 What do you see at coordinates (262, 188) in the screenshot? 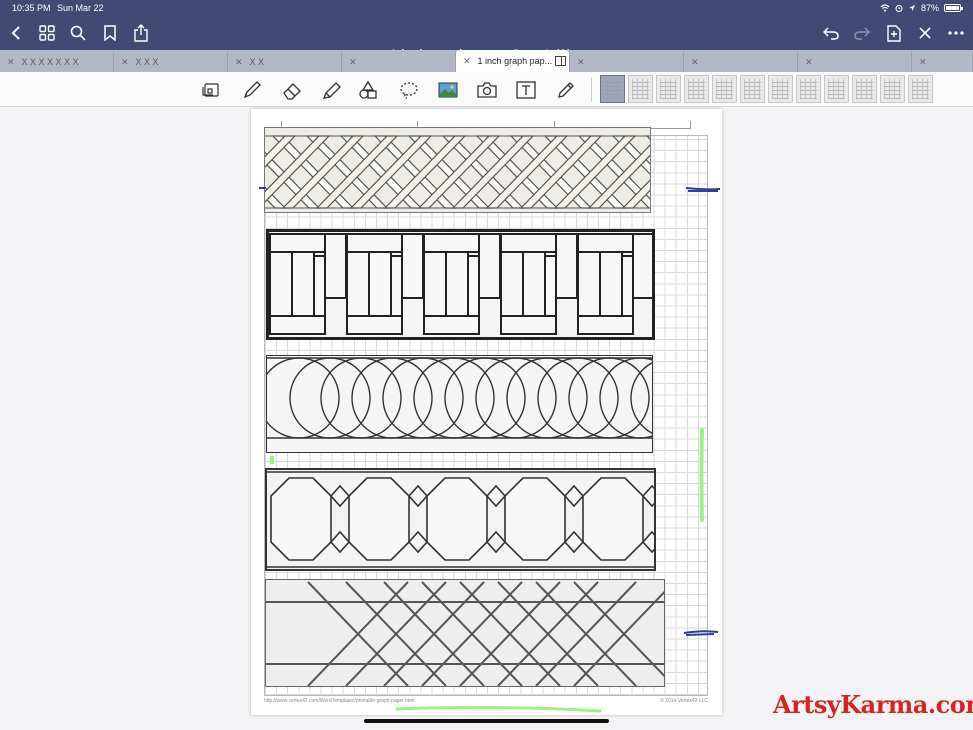
I see `blue-pen-mark` at bounding box center [262, 188].